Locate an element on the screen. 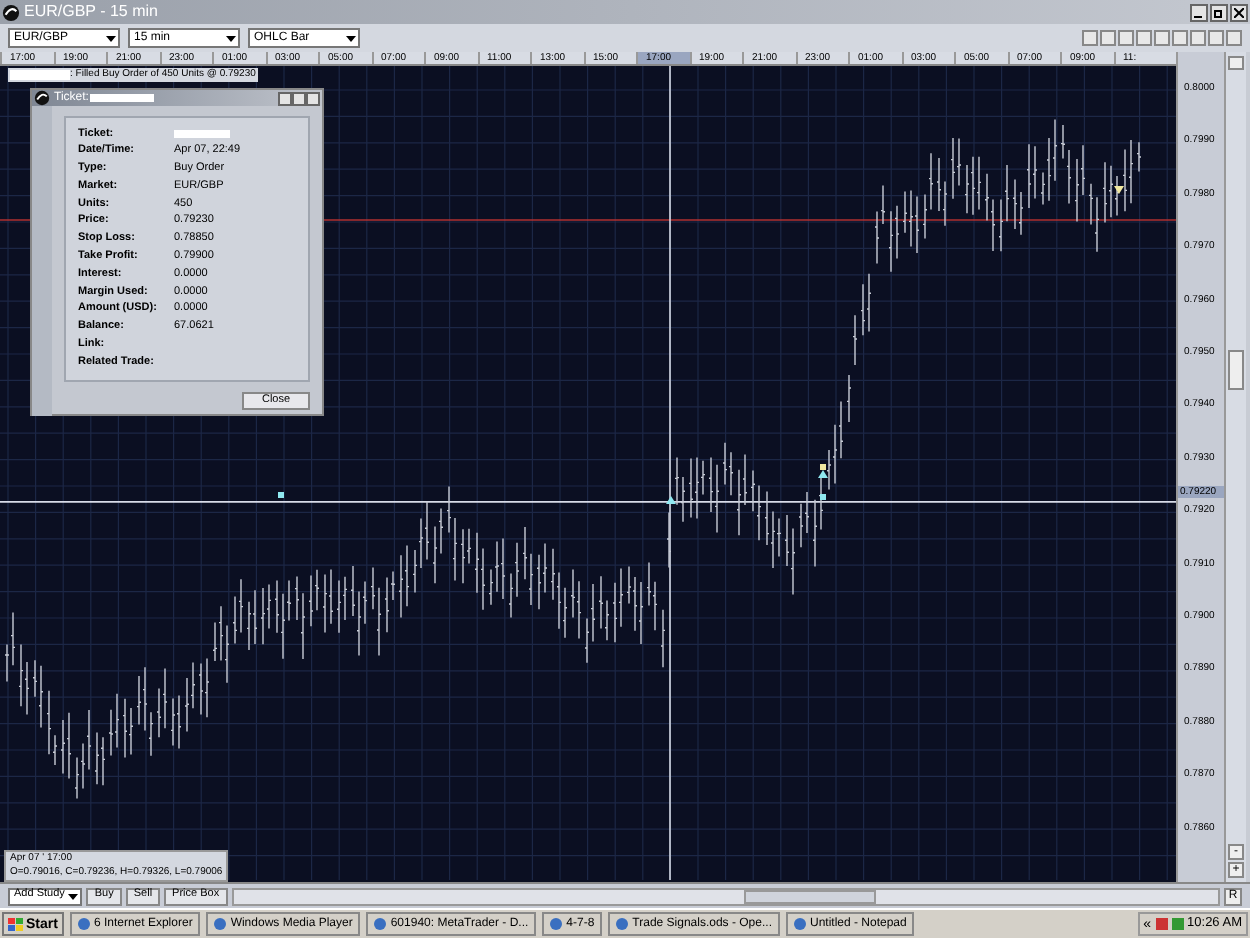  horizontal-scrollbar is located at coordinates (725, 896).